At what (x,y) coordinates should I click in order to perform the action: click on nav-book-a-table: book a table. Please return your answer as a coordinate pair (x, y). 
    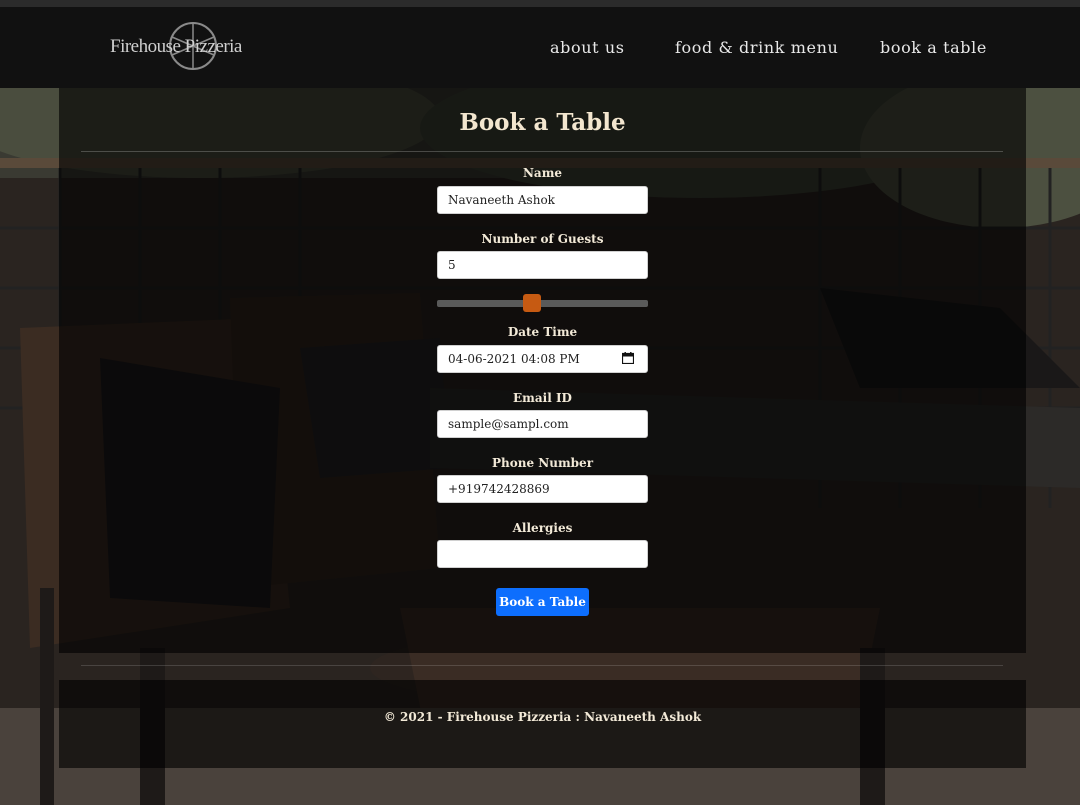
    Looking at the image, I should click on (933, 47).